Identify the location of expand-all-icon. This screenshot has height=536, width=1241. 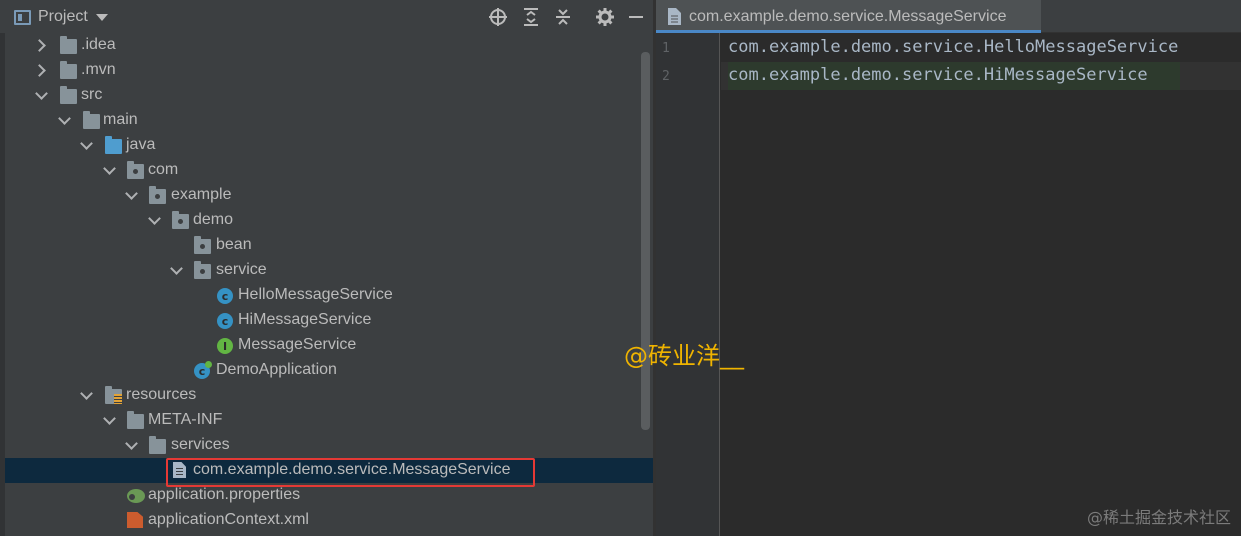
(531, 17).